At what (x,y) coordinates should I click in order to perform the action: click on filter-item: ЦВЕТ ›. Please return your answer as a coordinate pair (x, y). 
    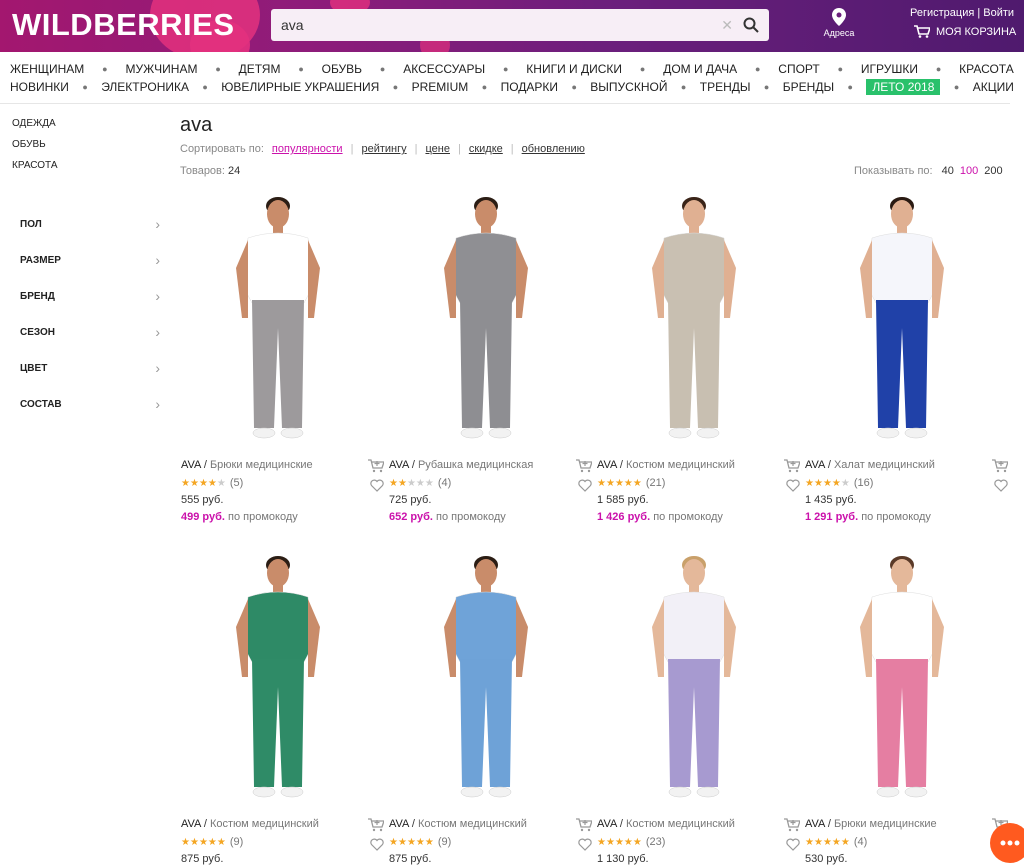
    Looking at the image, I should click on (90, 368).